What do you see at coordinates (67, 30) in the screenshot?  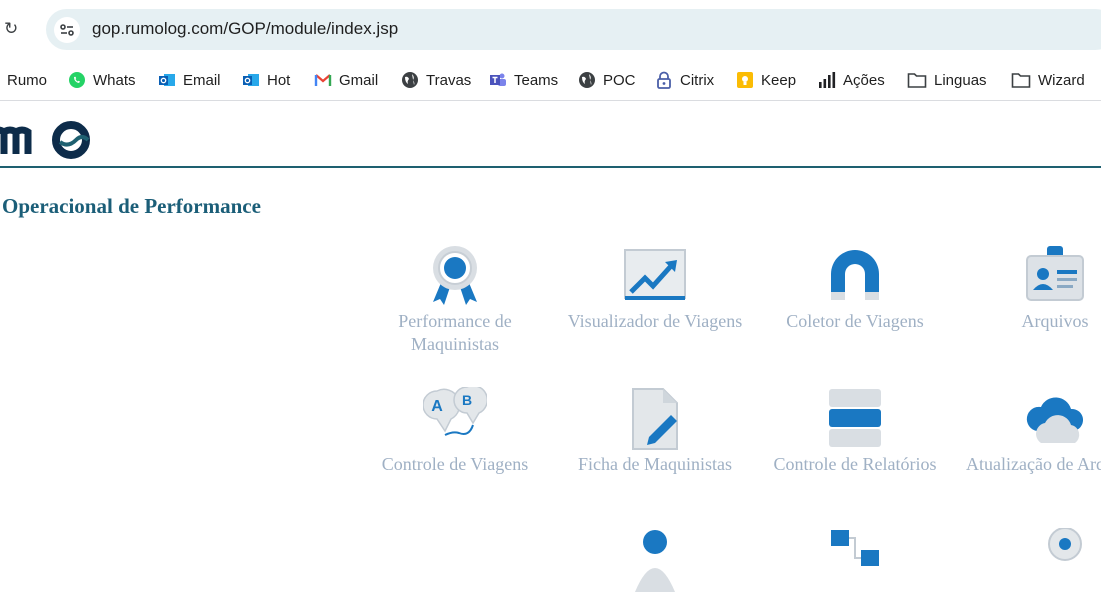 I see `site-info-icon` at bounding box center [67, 30].